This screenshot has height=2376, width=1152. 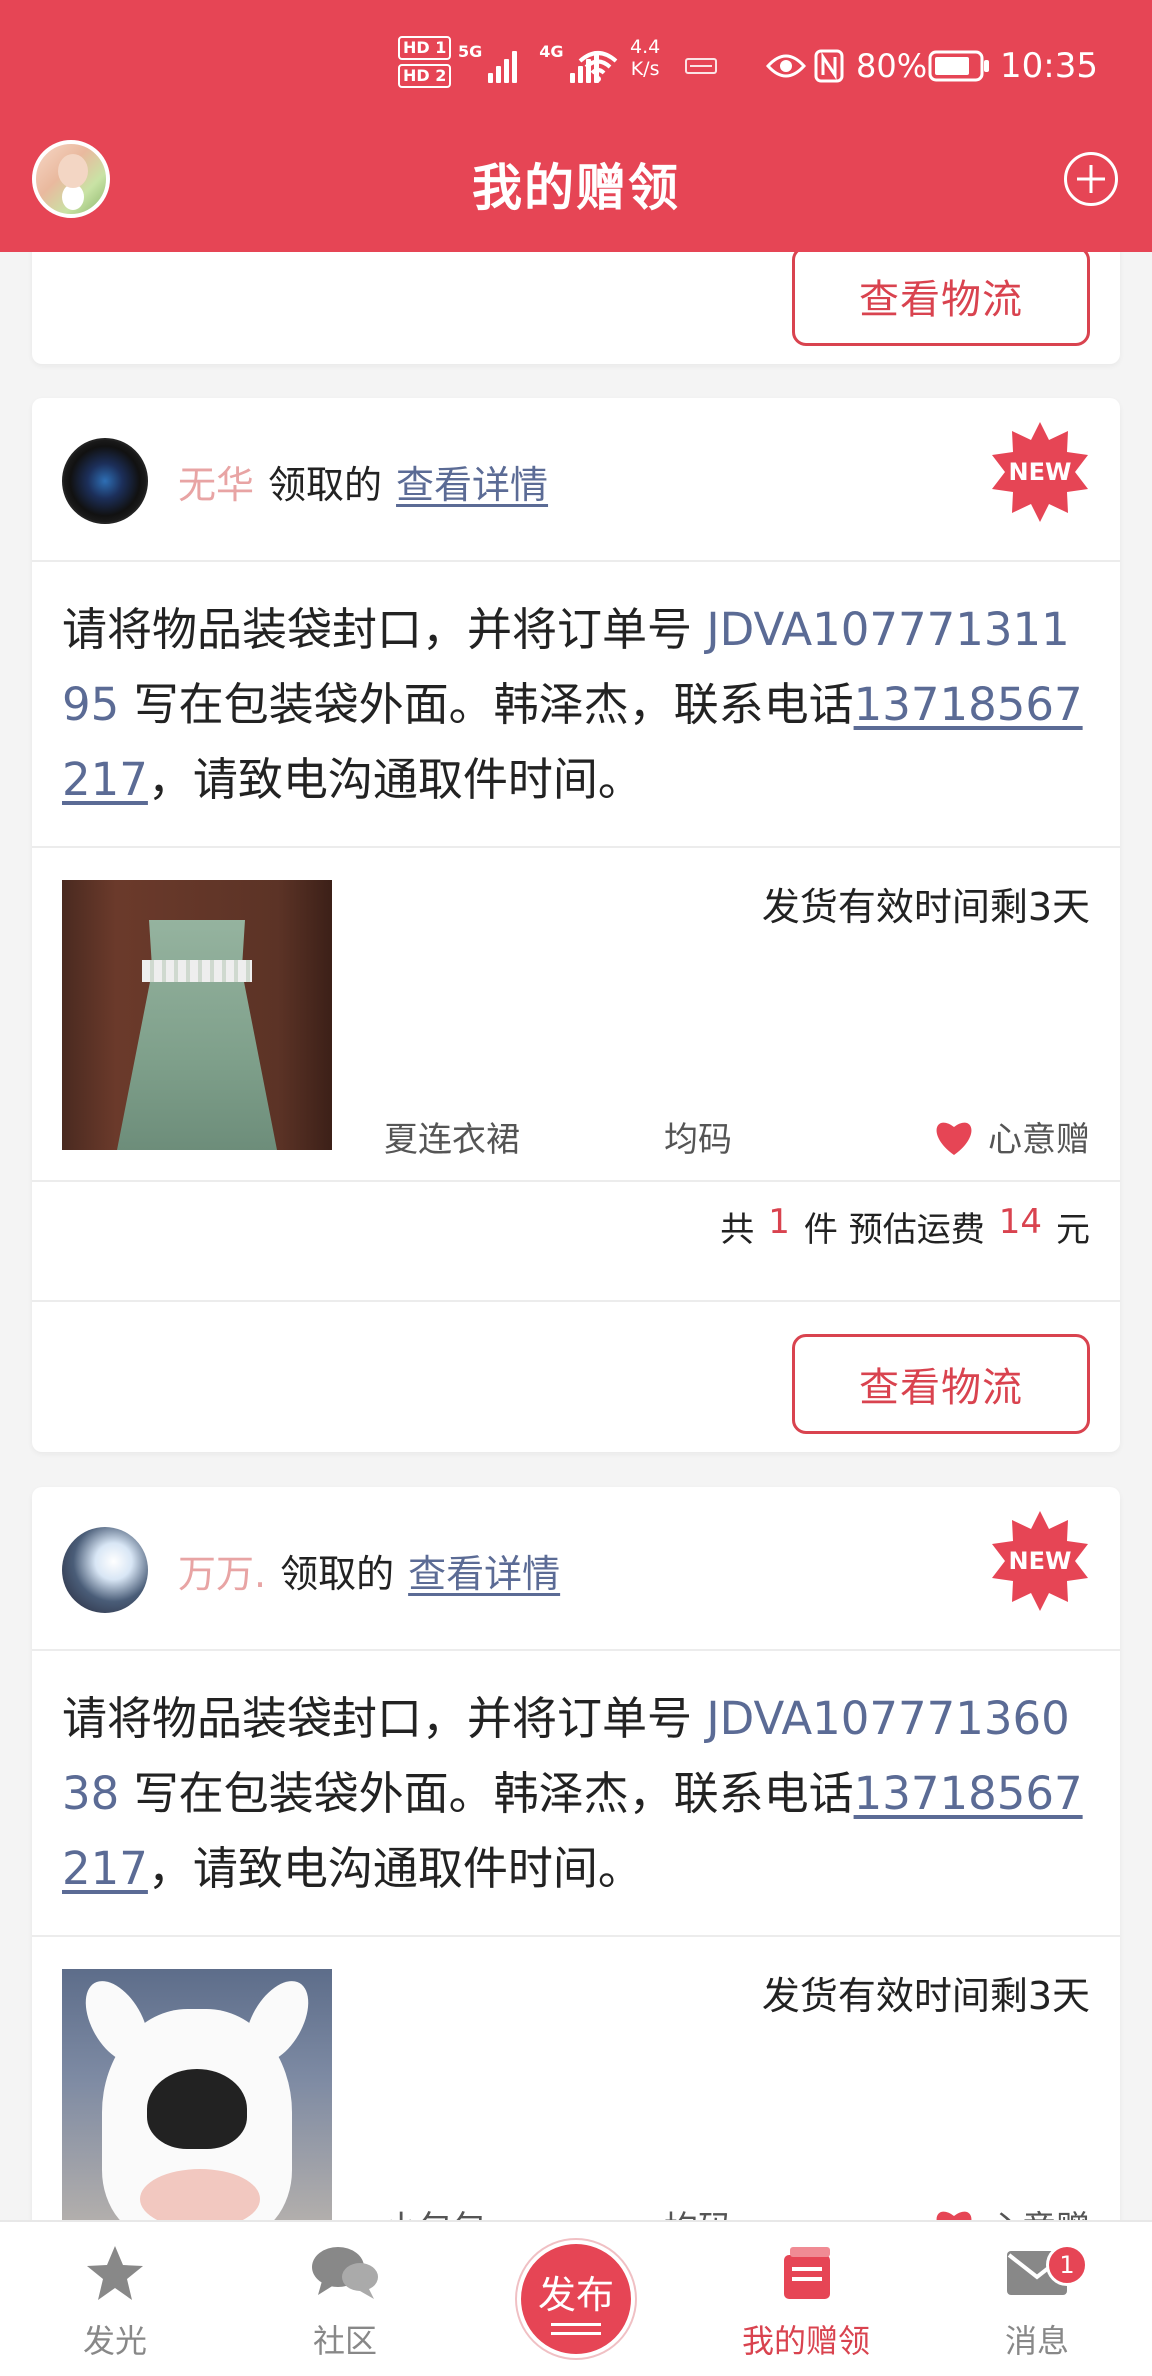 I want to click on summary-unit: 件 预估运费, so click(x=894, y=1230).